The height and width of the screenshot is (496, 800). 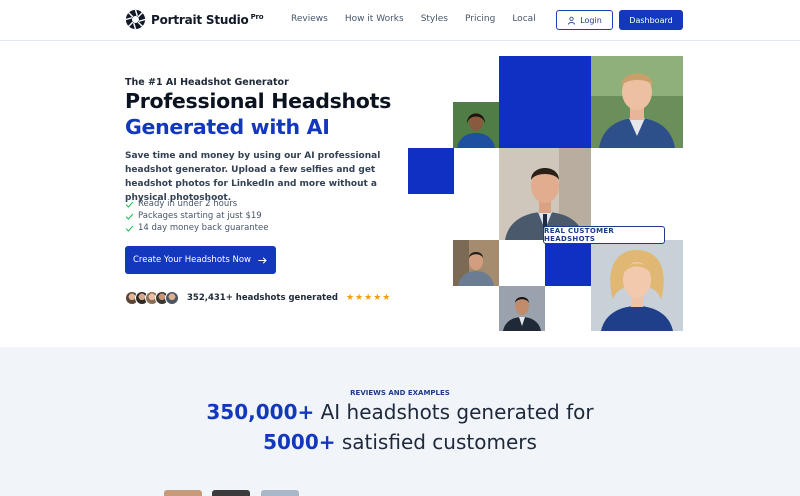 What do you see at coordinates (262, 298) in the screenshot?
I see `headshots-count: 352,431+ headshots generated` at bounding box center [262, 298].